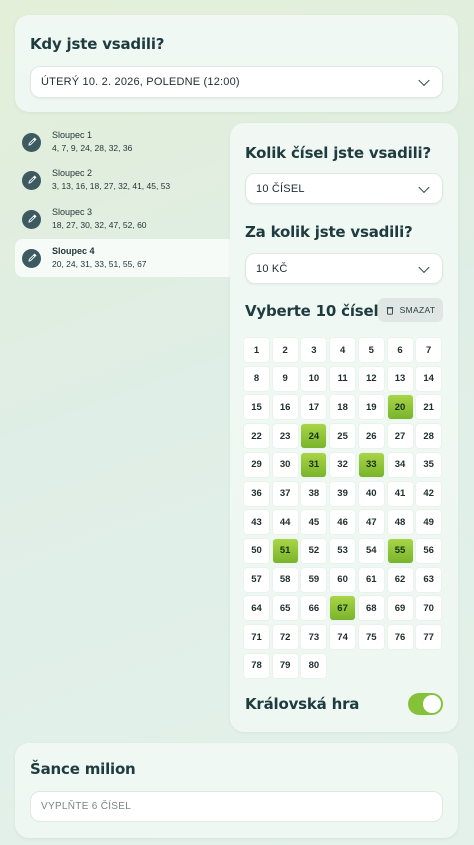 This screenshot has height=845, width=474. Describe the element at coordinates (343, 608) in the screenshot. I see `number-cell-67: 67` at that location.